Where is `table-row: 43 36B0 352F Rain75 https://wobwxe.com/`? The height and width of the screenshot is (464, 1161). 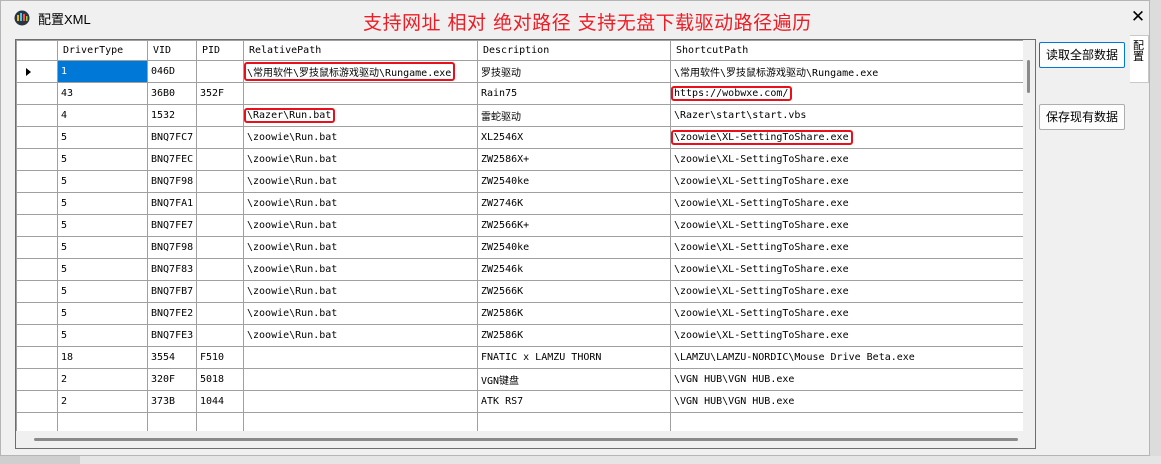
table-row: 43 36B0 352F Rain75 https://wobwxe.com/ is located at coordinates (519, 93).